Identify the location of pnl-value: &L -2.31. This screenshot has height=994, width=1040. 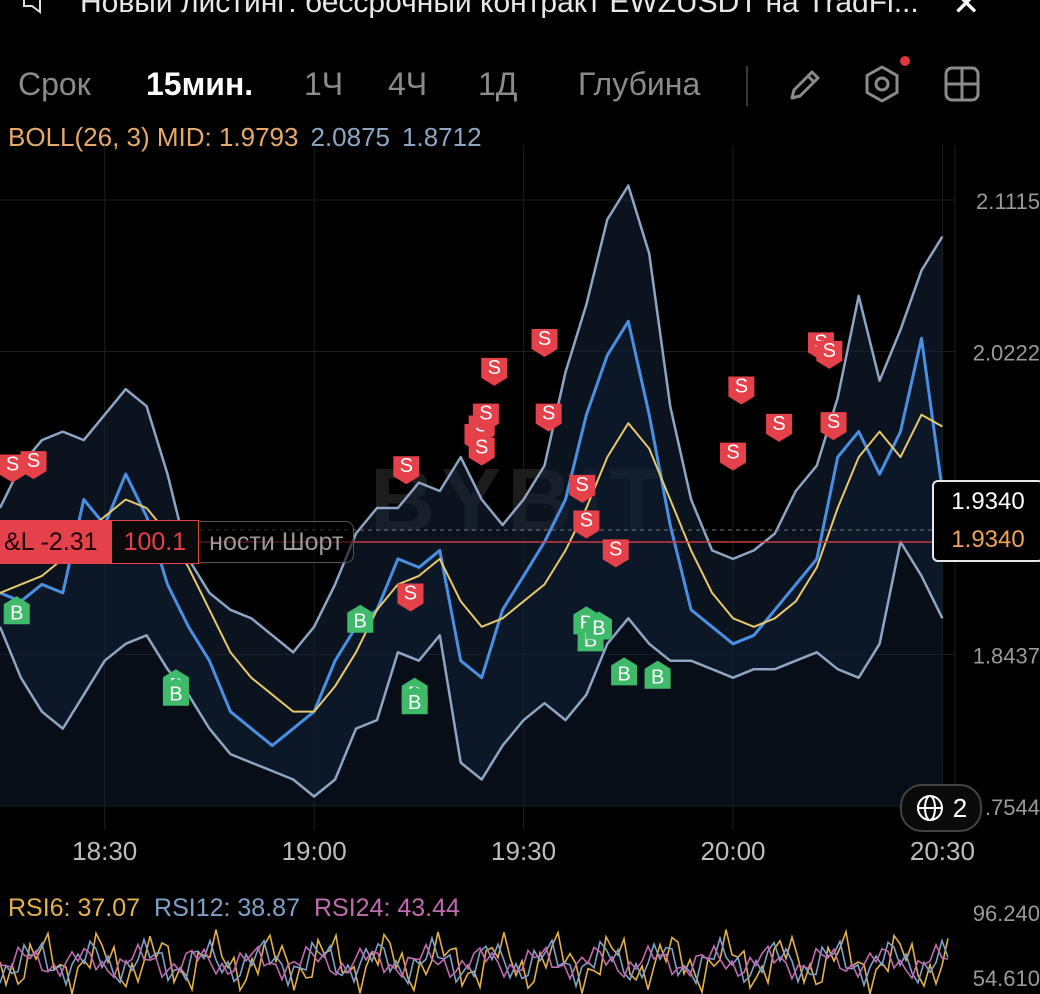
(56, 542).